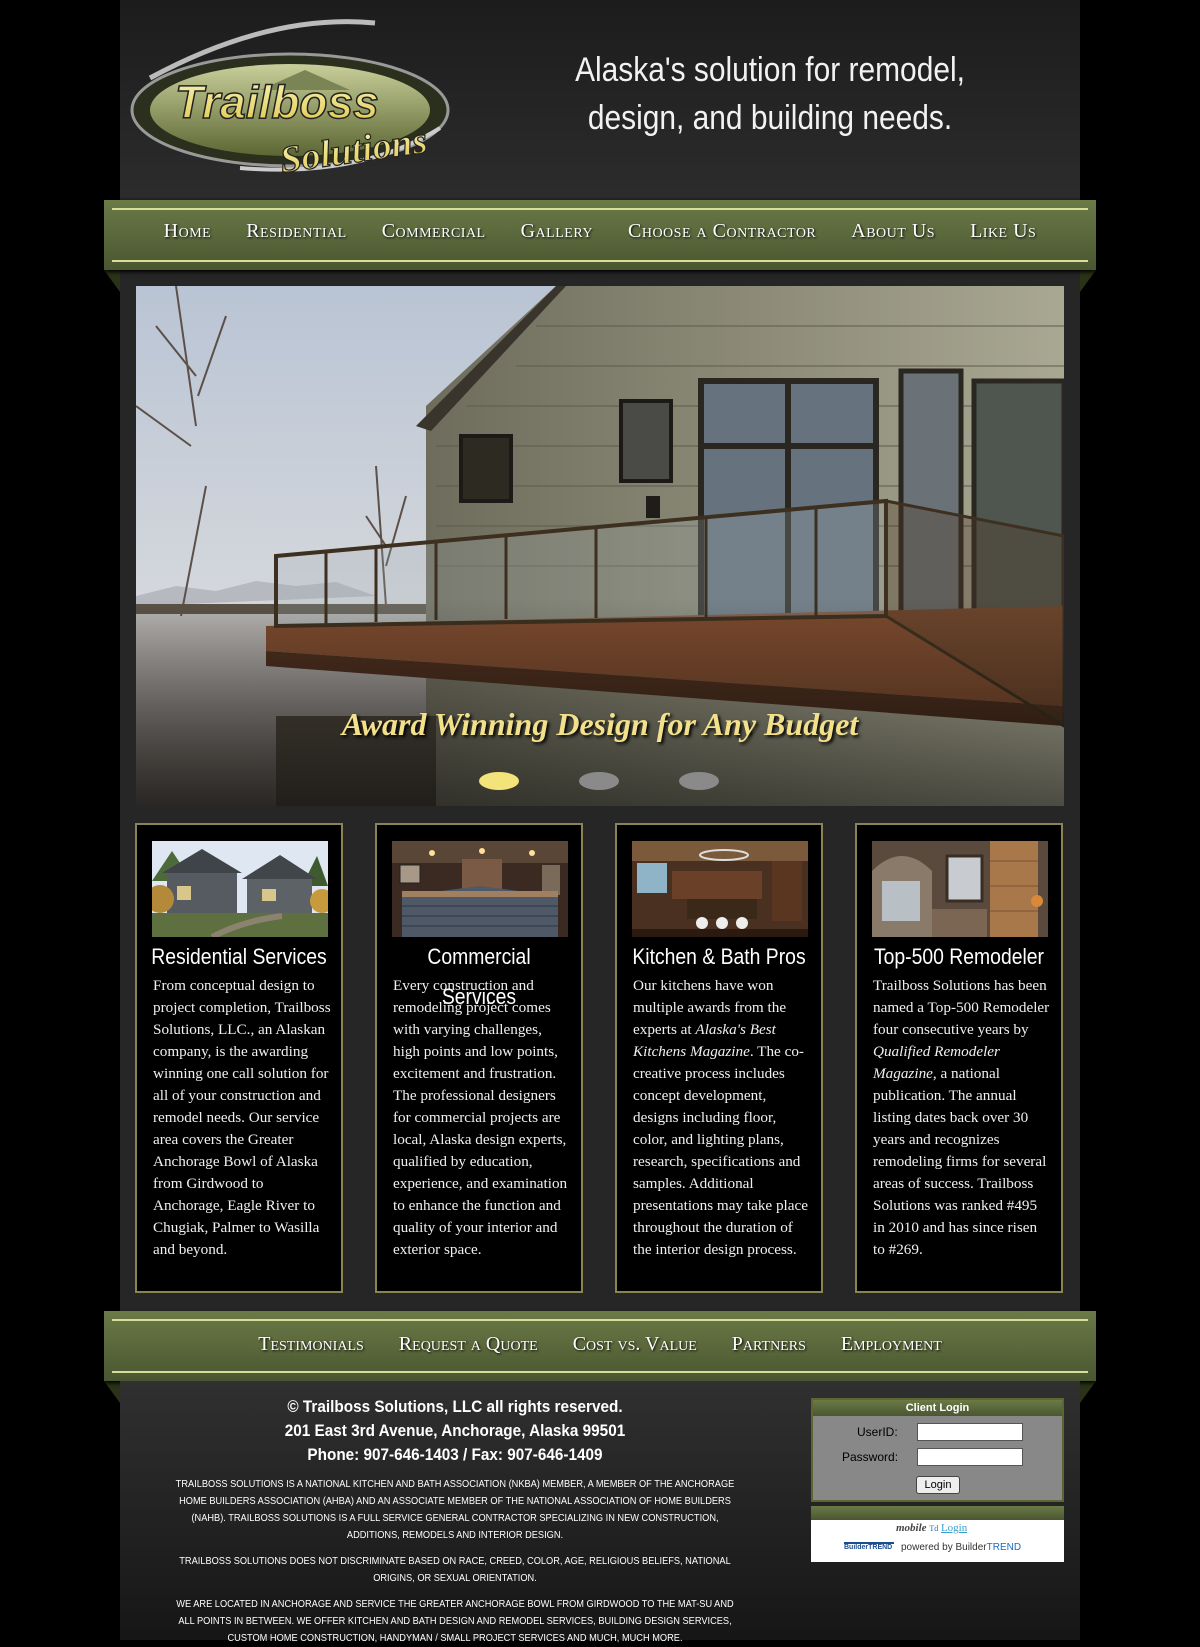 The width and height of the screenshot is (1200, 1647). Describe the element at coordinates (557, 231) in the screenshot. I see `nav-gallery: Gallery` at that location.